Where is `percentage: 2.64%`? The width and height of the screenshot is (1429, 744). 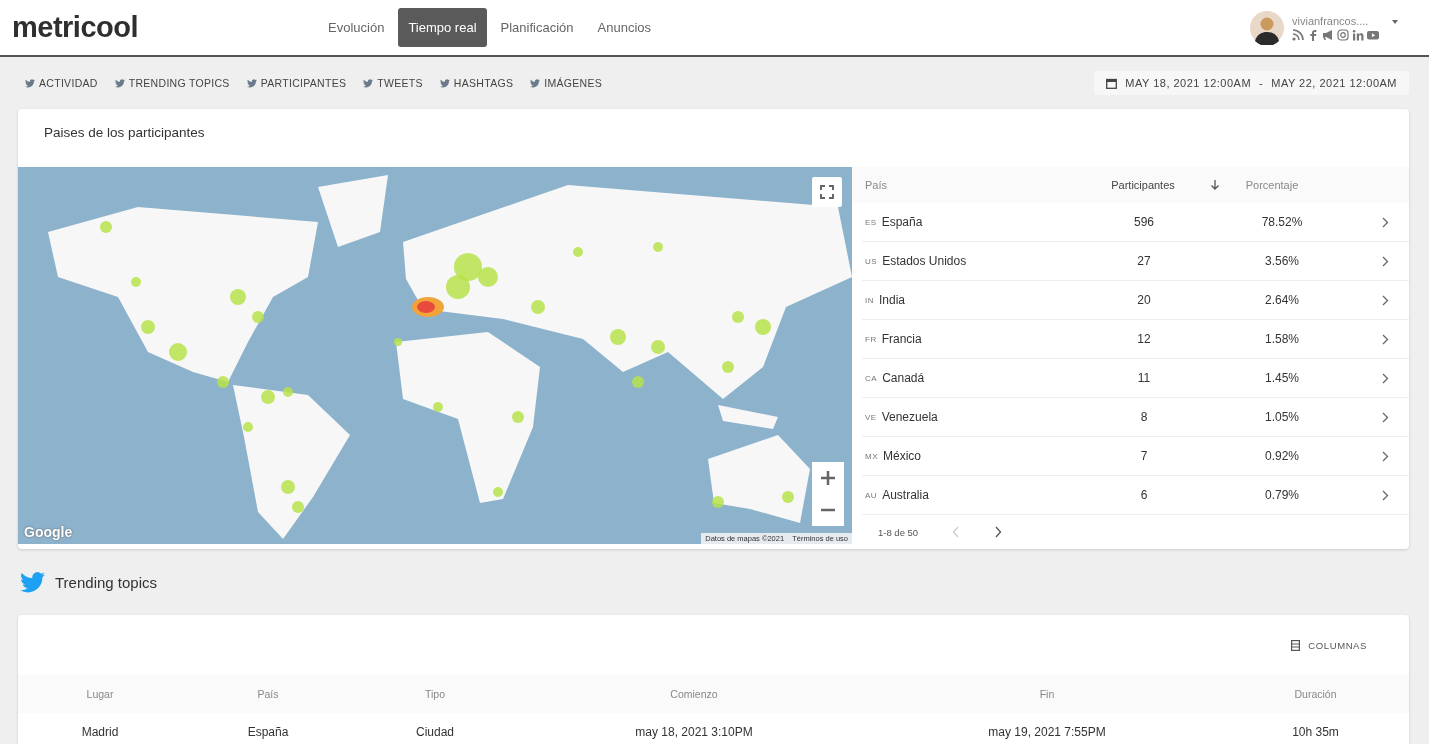 percentage: 2.64% is located at coordinates (1282, 300).